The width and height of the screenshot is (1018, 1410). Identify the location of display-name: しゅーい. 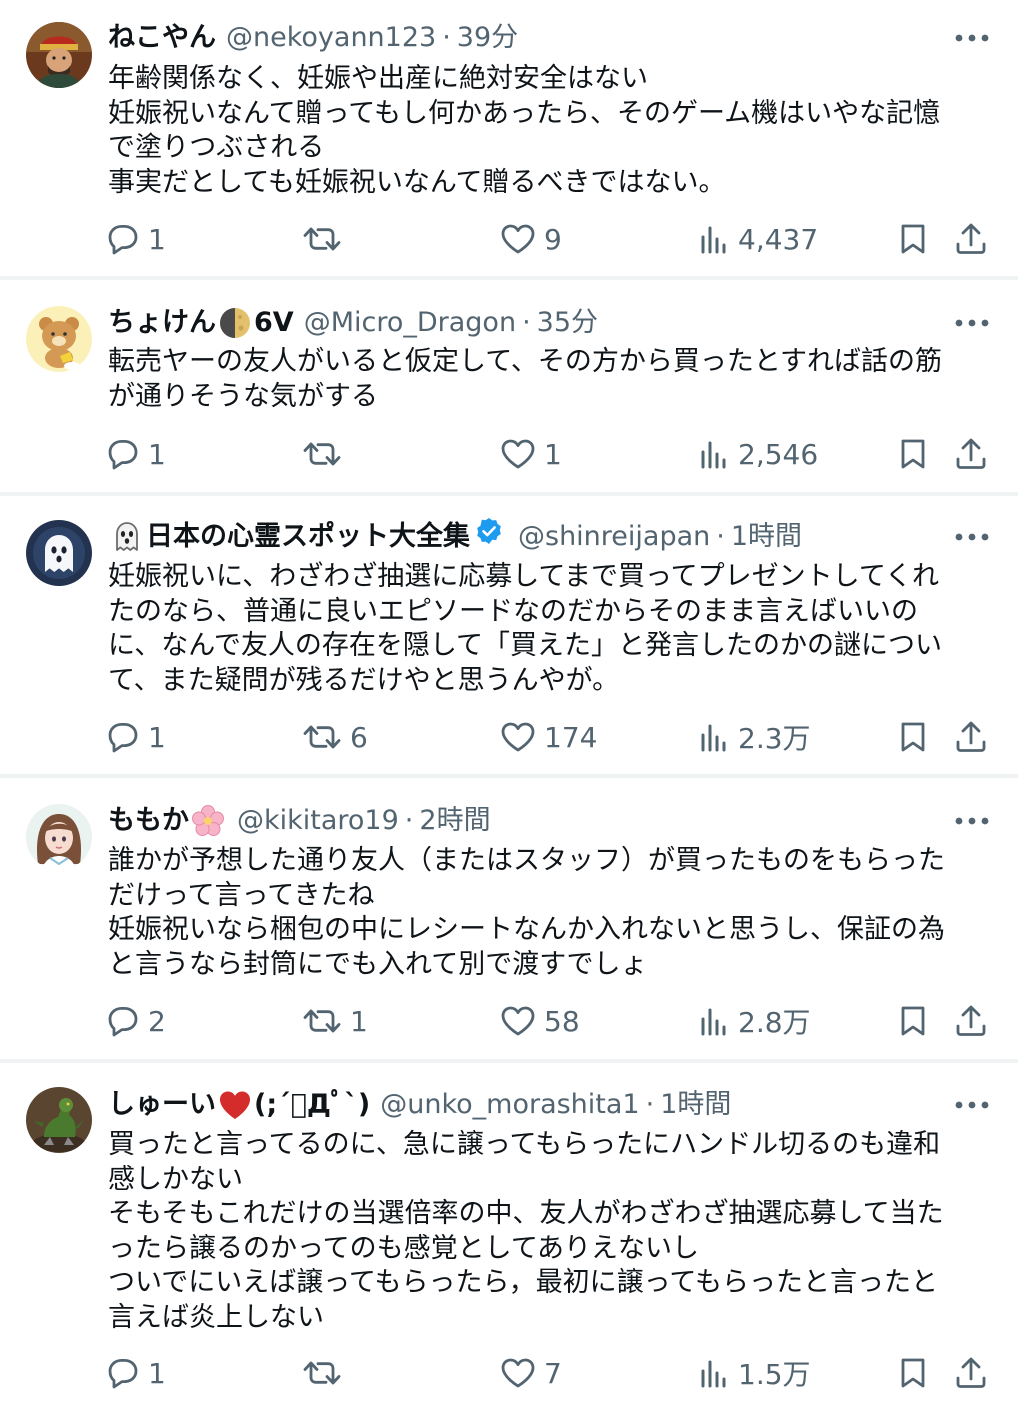
(162, 1105).